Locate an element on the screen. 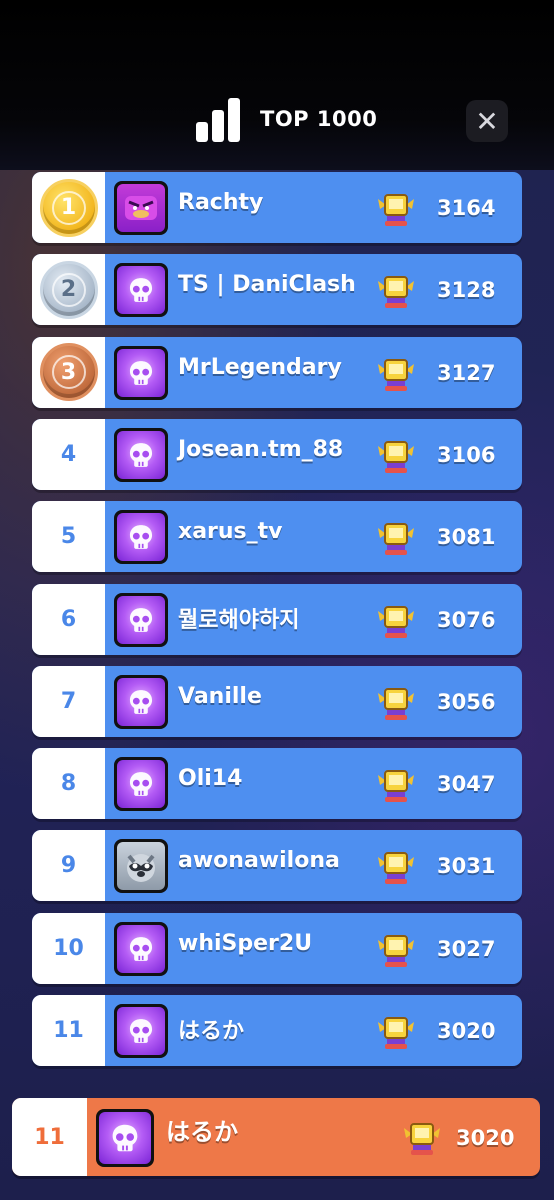  rank-number: 4 is located at coordinates (68, 454).